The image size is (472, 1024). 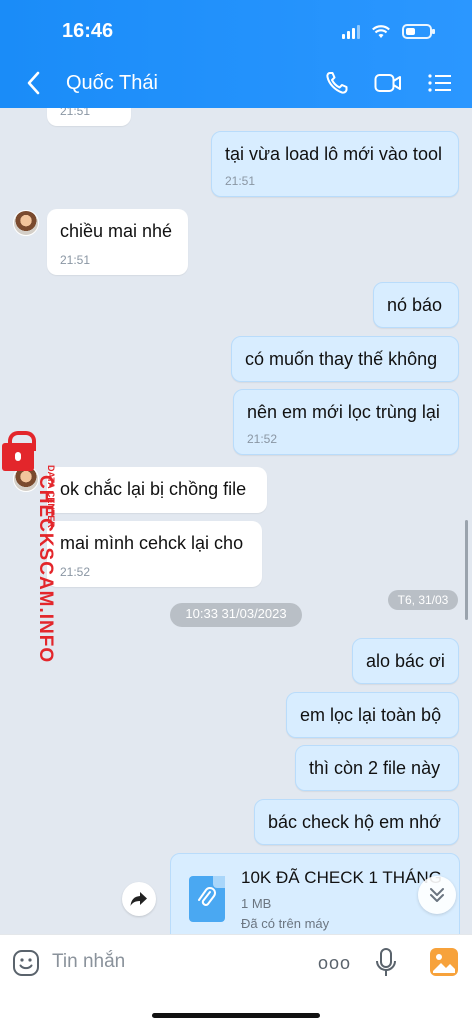 What do you see at coordinates (19, 451) in the screenshot?
I see `lock-icon` at bounding box center [19, 451].